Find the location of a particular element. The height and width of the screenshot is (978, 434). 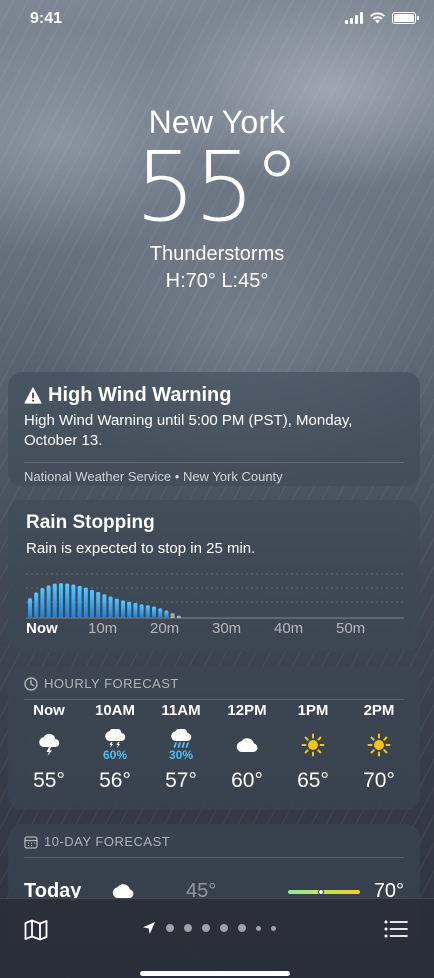

hourly-item: 1PM 65° is located at coordinates (313, 747).